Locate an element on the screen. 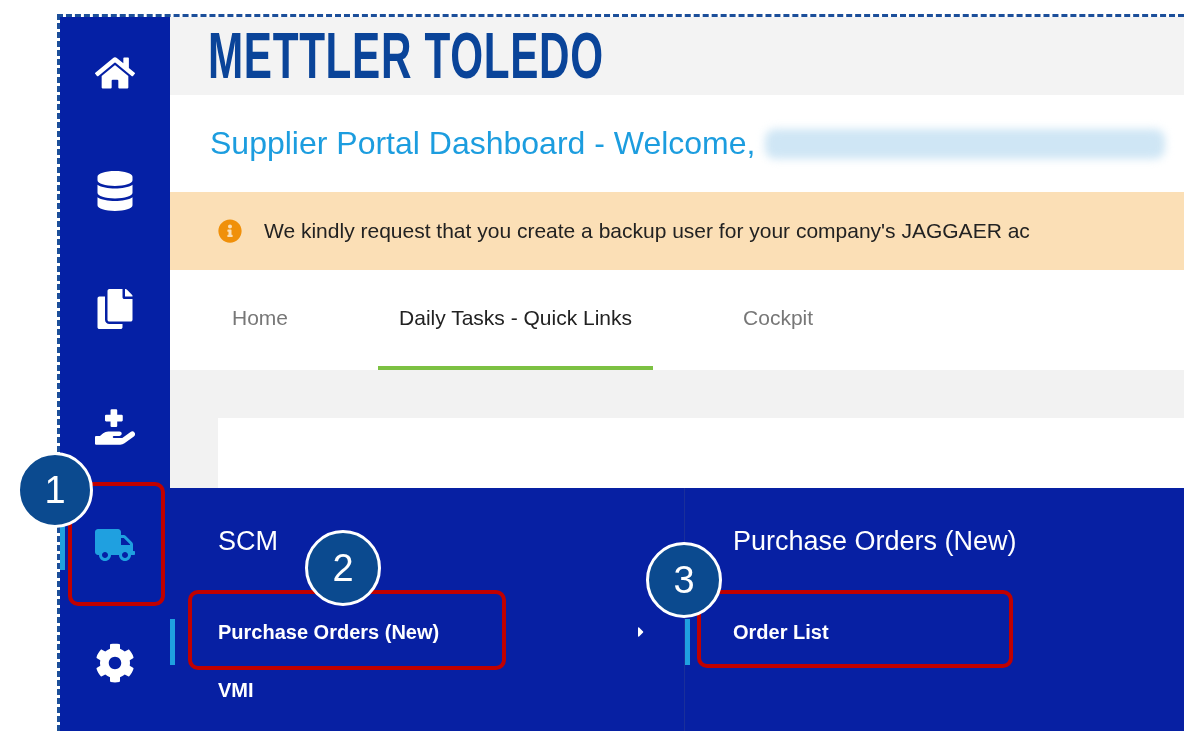 The height and width of the screenshot is (731, 1184). notice-text: We kindly request that you create a backup user for your company's JAGGAER ac is located at coordinates (647, 231).